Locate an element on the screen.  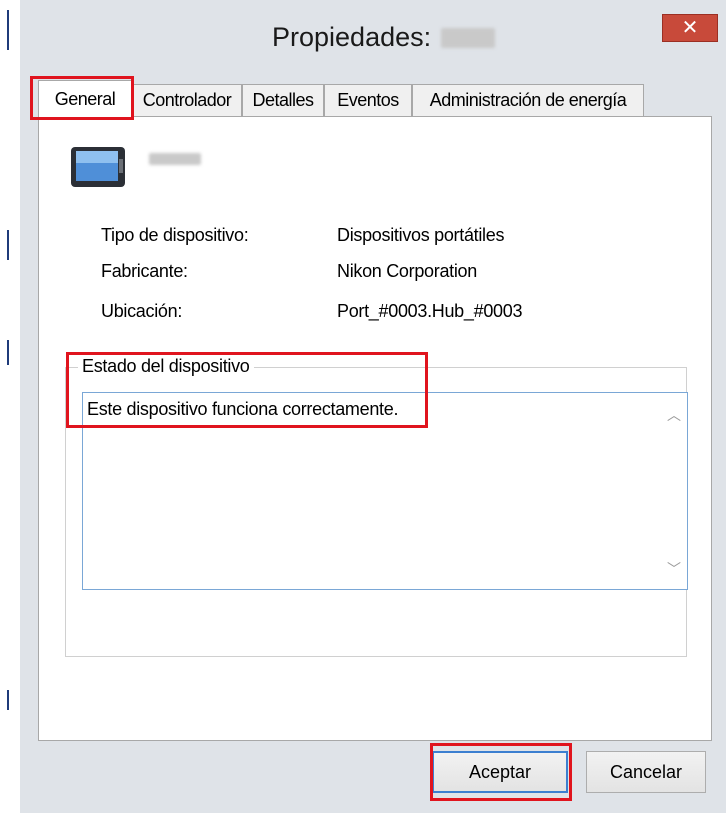
background-window-edge is located at coordinates (10, 406).